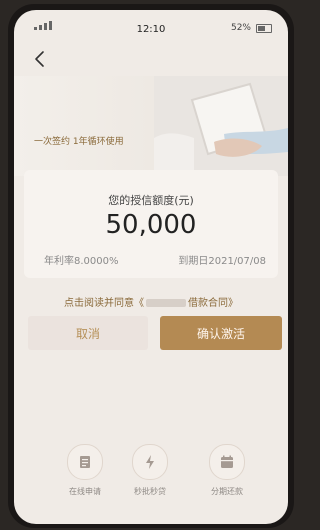  I want to click on battery-percent: 52%, so click(240, 28).